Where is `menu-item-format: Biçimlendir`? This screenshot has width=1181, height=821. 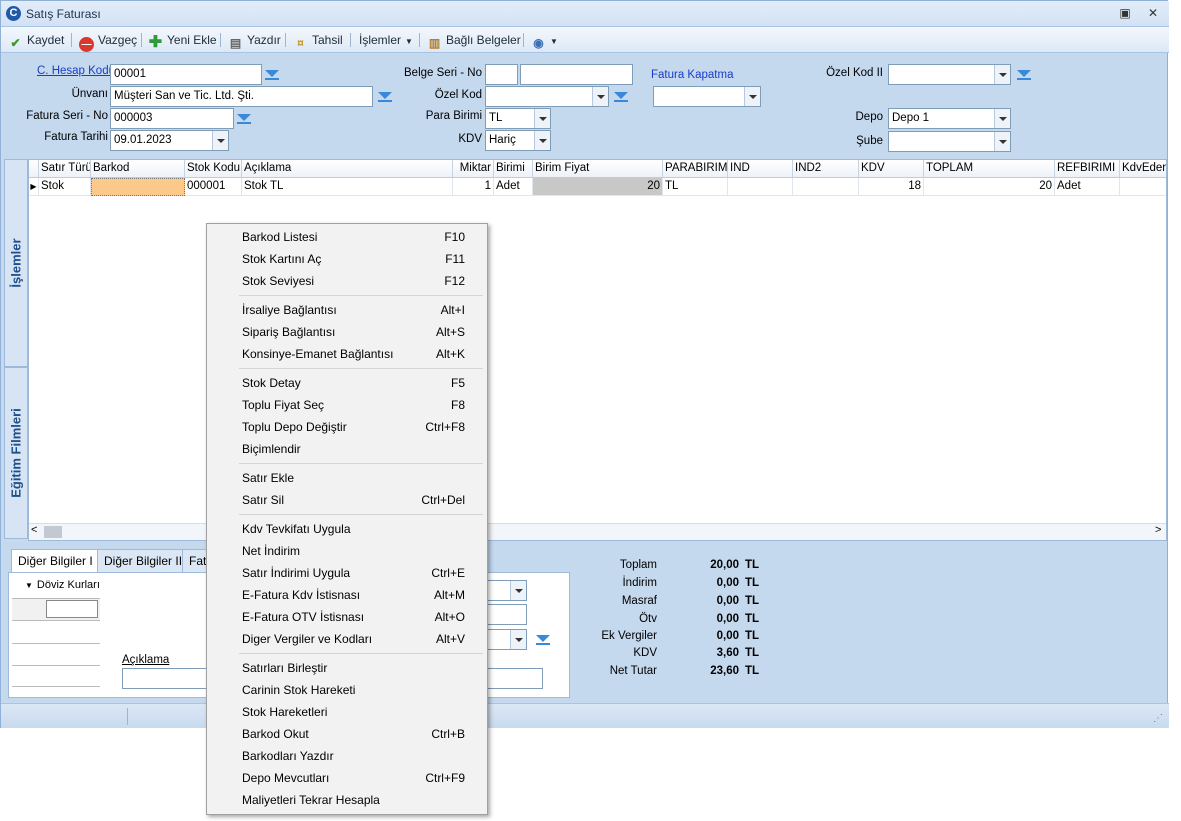 menu-item-format: Biçimlendir is located at coordinates (347, 449).